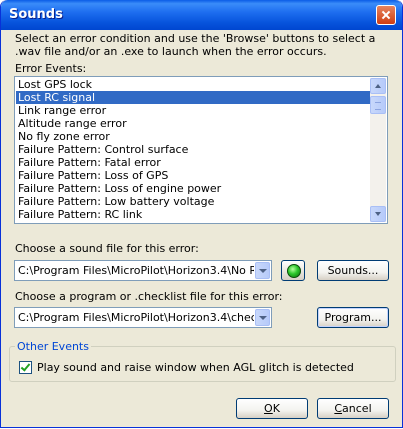  Describe the element at coordinates (378, 105) in the screenshot. I see `scroll-thumb` at that location.